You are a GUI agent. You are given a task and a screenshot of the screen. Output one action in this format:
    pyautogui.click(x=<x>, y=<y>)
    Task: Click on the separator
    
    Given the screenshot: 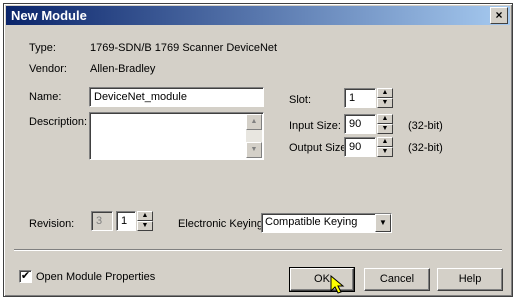 What is the action you would take?
    pyautogui.click(x=258, y=250)
    